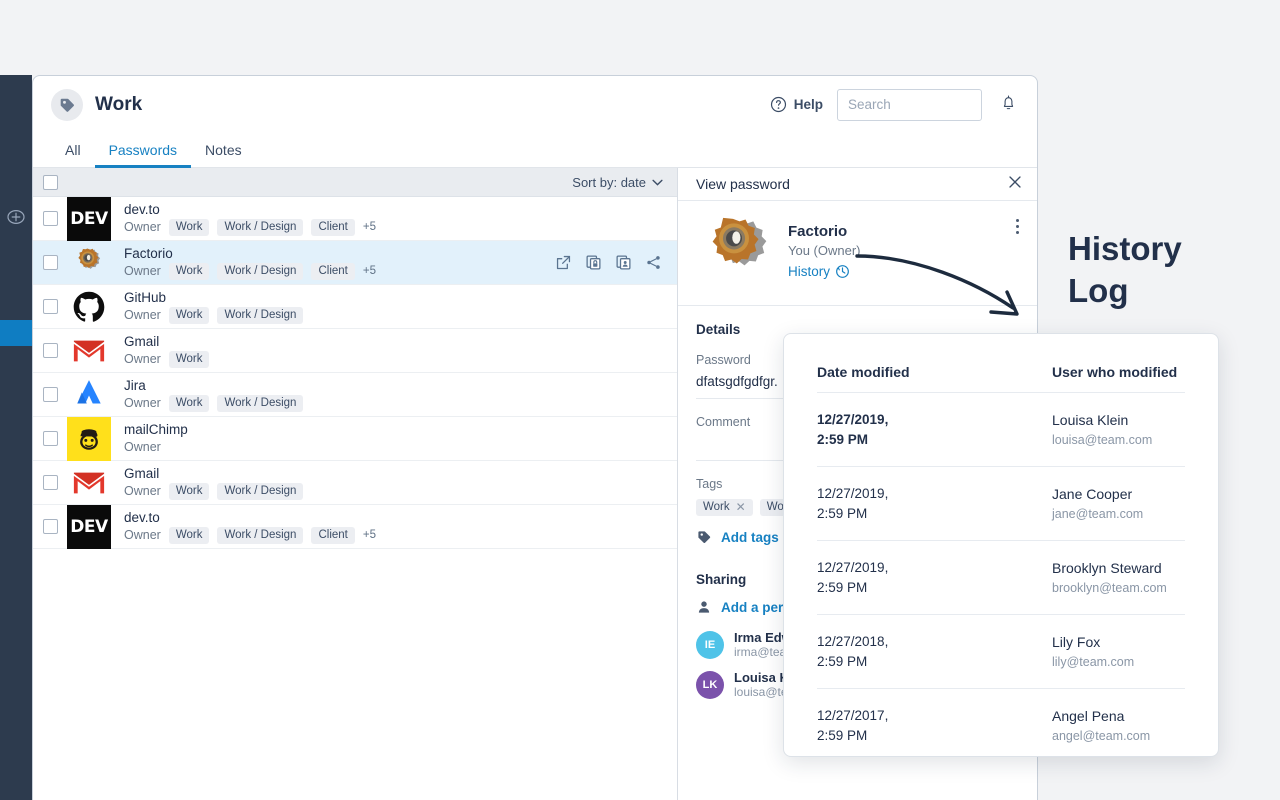 The height and width of the screenshot is (800, 1280). I want to click on close-icon, so click(1015, 184).